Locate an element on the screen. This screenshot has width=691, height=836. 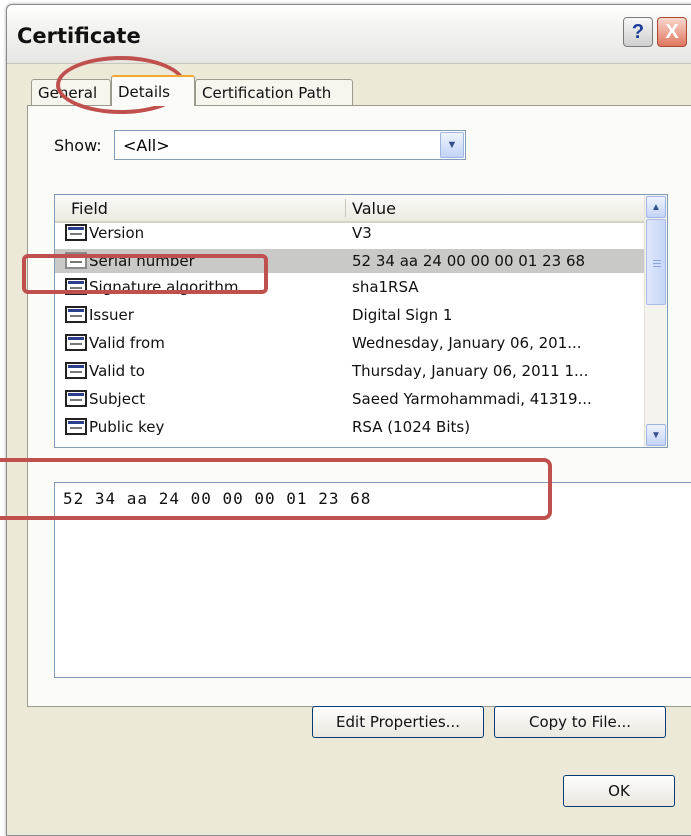
field-detail-text: 52 34 aa 24 00 00 00 01 23 68 is located at coordinates (217, 498).